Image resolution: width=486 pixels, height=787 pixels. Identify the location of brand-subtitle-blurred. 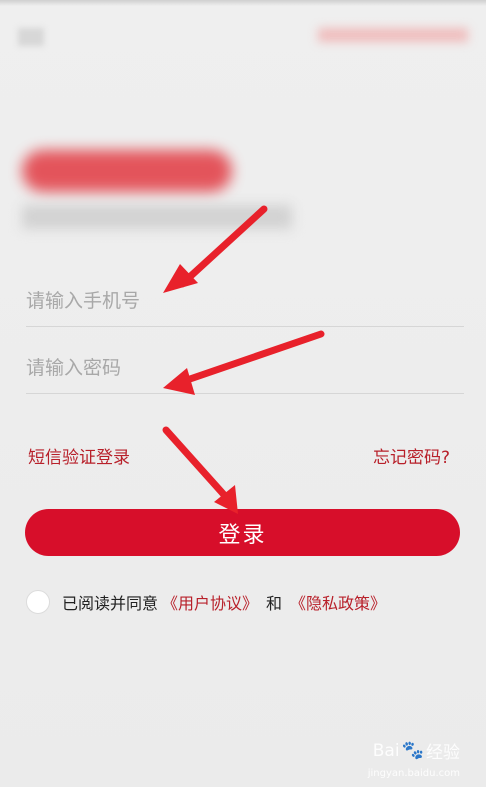
(157, 217).